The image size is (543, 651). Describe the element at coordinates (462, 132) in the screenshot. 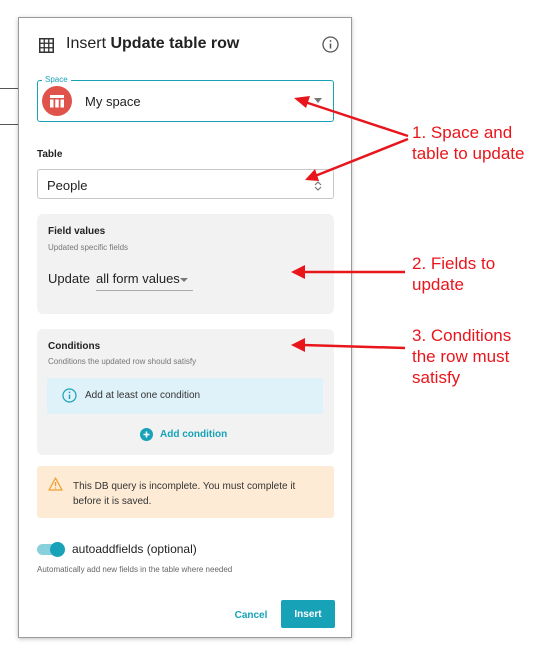

I see `annotation-space-table-line1: 1. Space and` at that location.